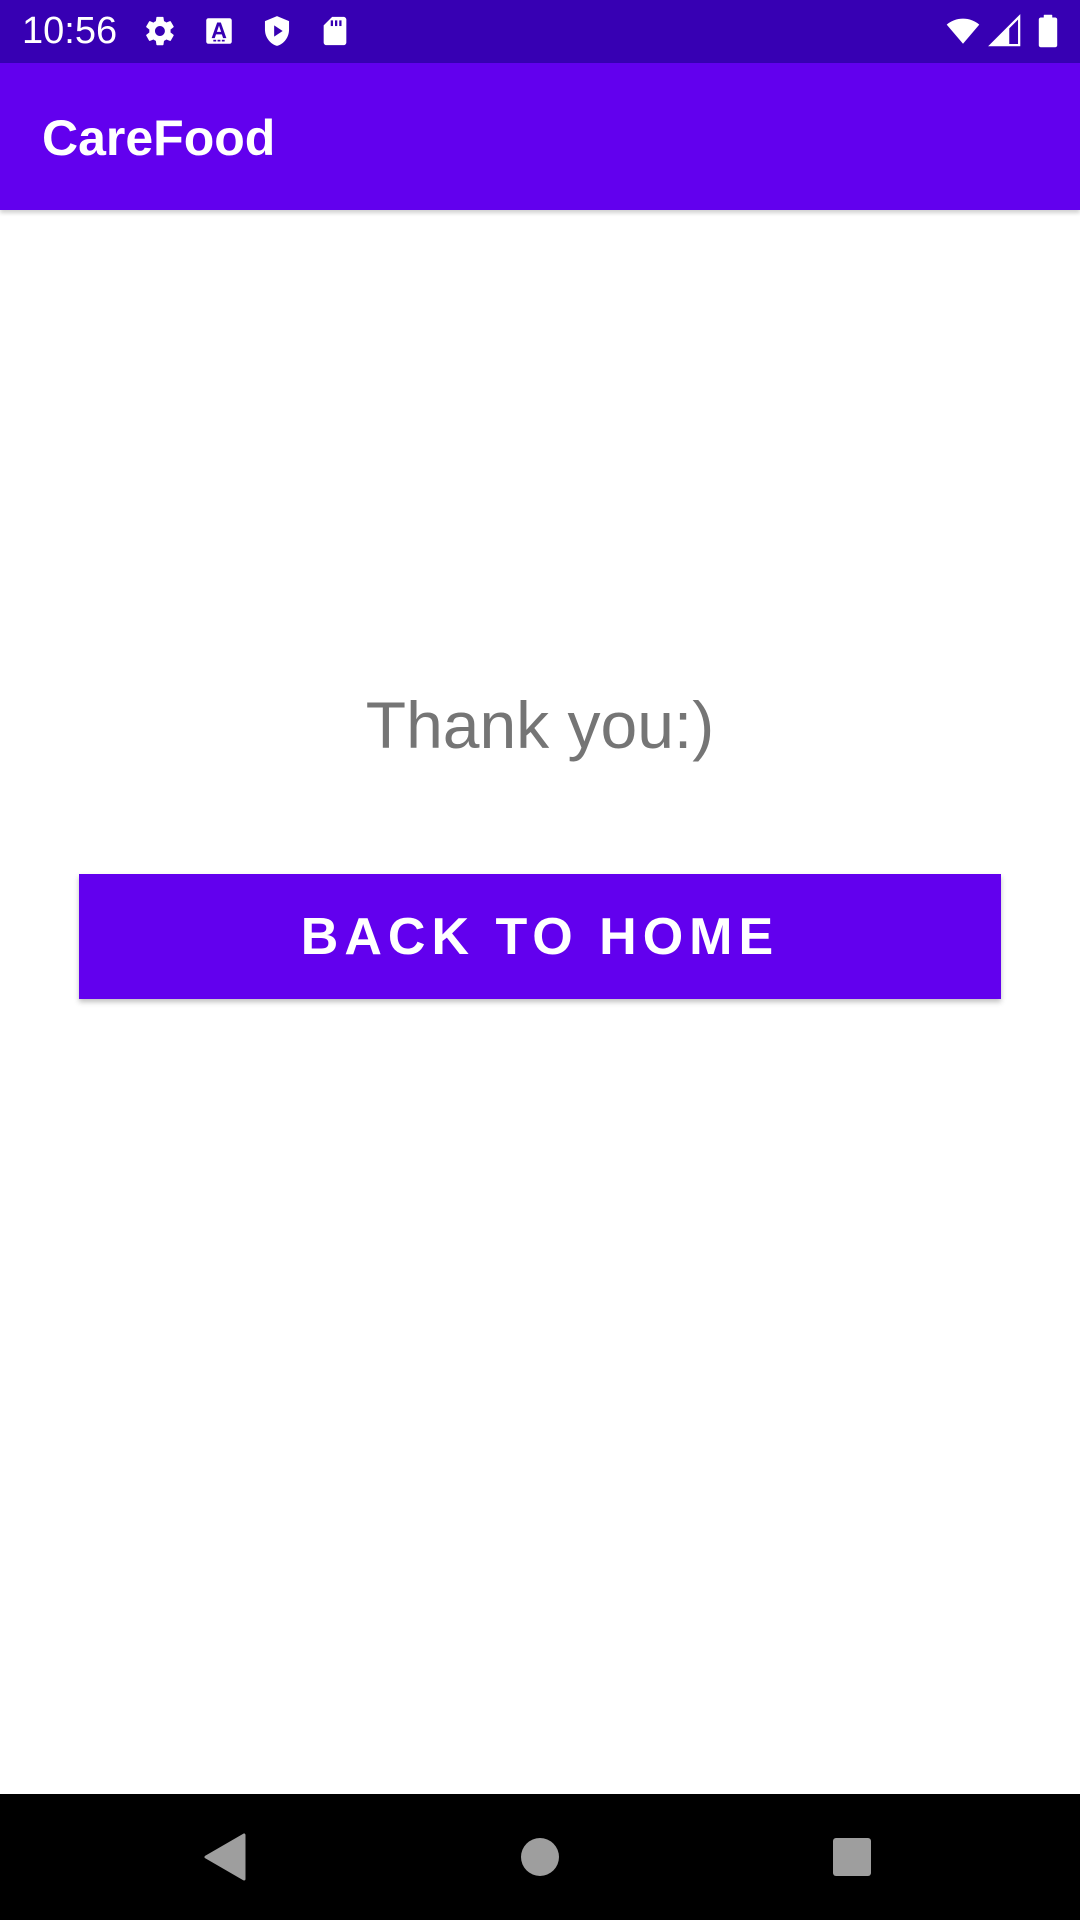  Describe the element at coordinates (70, 31) in the screenshot. I see `status-time: 10:56` at that location.